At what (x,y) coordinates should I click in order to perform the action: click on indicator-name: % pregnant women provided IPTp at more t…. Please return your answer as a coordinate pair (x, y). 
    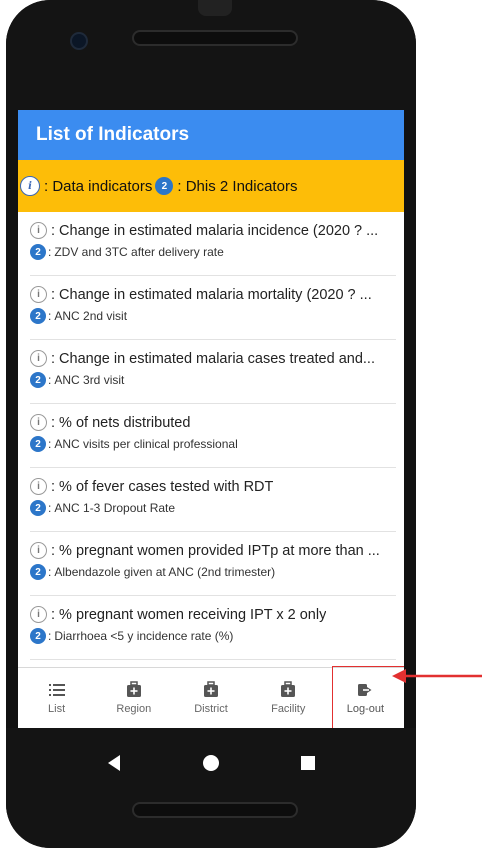
    Looking at the image, I should click on (219, 550).